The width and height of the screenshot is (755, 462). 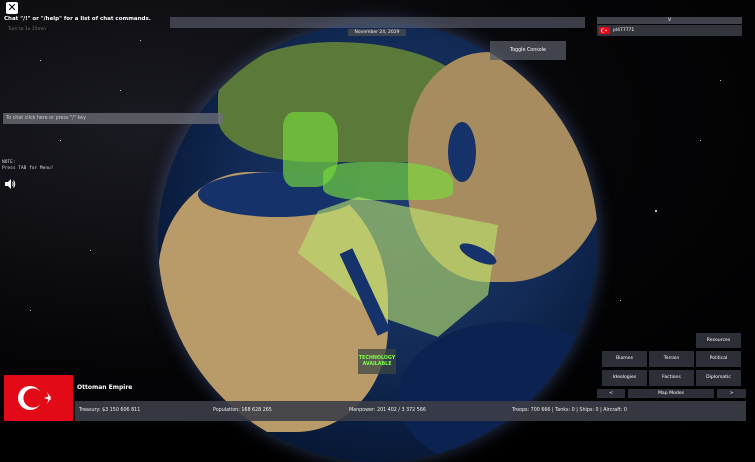 What do you see at coordinates (105, 387) in the screenshot?
I see `country-name: Ottoman Empire` at bounding box center [105, 387].